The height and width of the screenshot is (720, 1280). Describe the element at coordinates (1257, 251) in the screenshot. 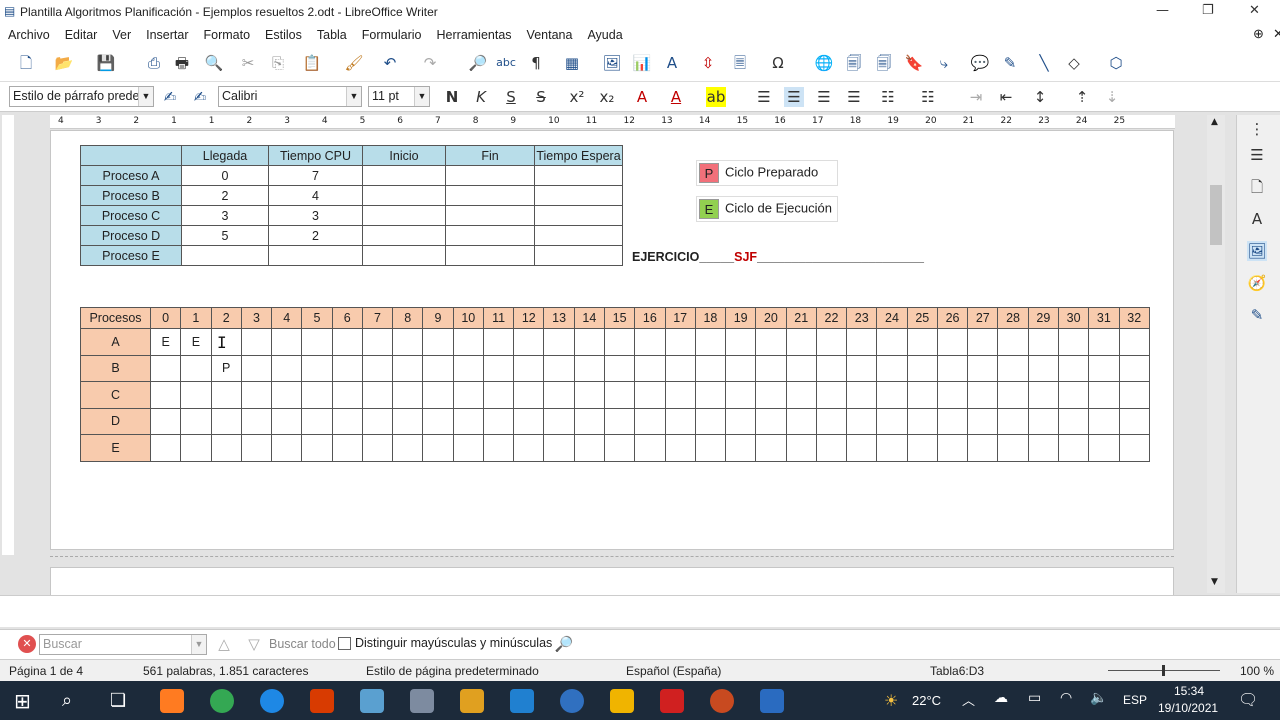

I see `gallery-icon: 🖼` at that location.